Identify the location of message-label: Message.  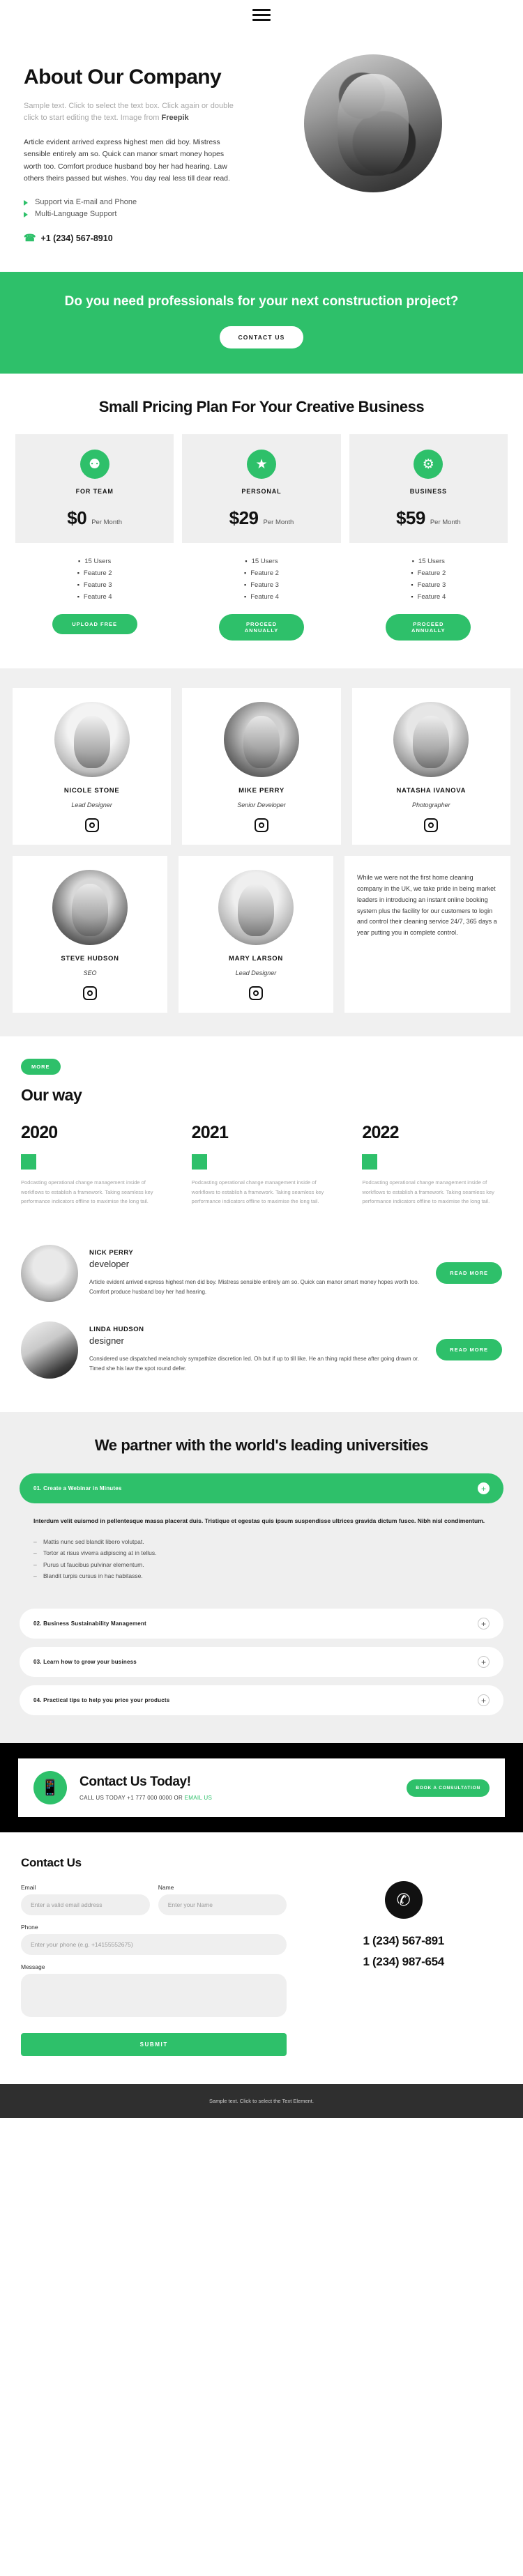
(33, 1967).